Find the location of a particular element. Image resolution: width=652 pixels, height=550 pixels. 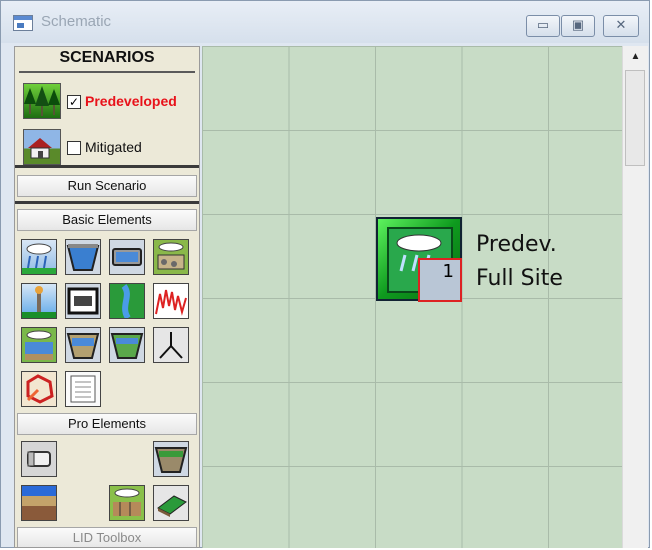

minimize-icon: ▭ is located at coordinates (543, 24).